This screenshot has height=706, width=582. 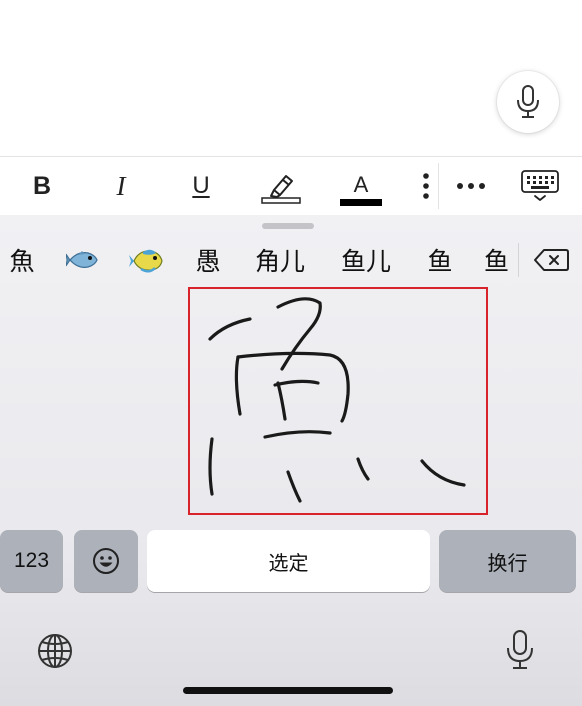 I want to click on candidate-item-partial: 鱼, so click(x=501, y=260).